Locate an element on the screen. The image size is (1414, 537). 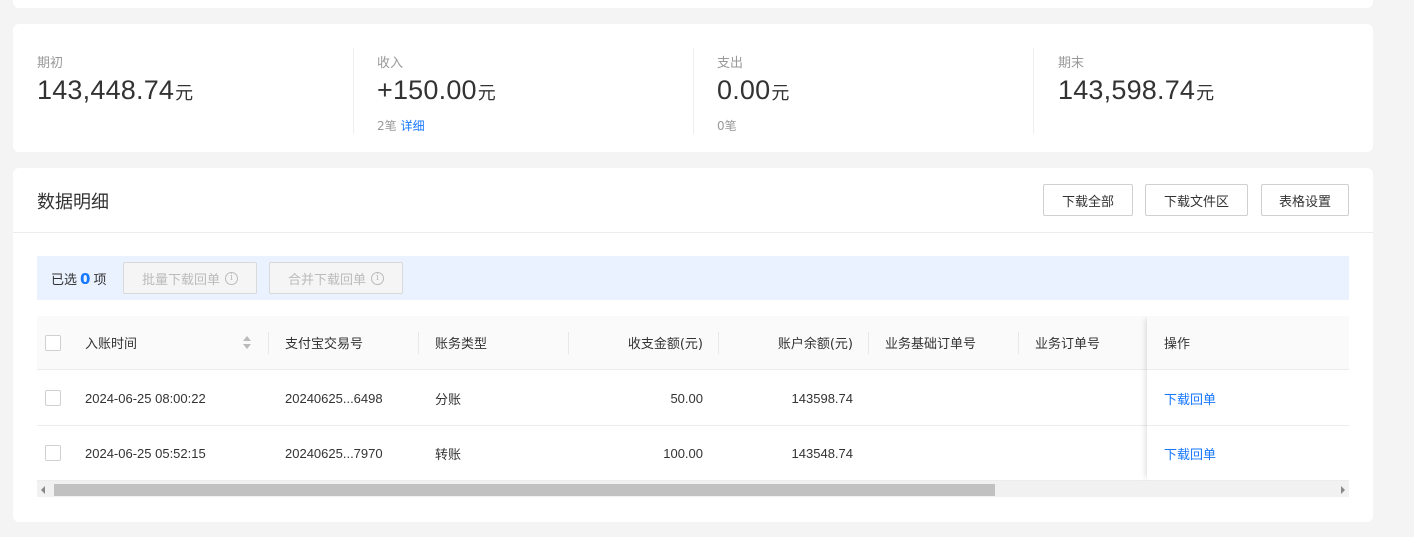
stat-closing-unit: 元 is located at coordinates (1205, 93).